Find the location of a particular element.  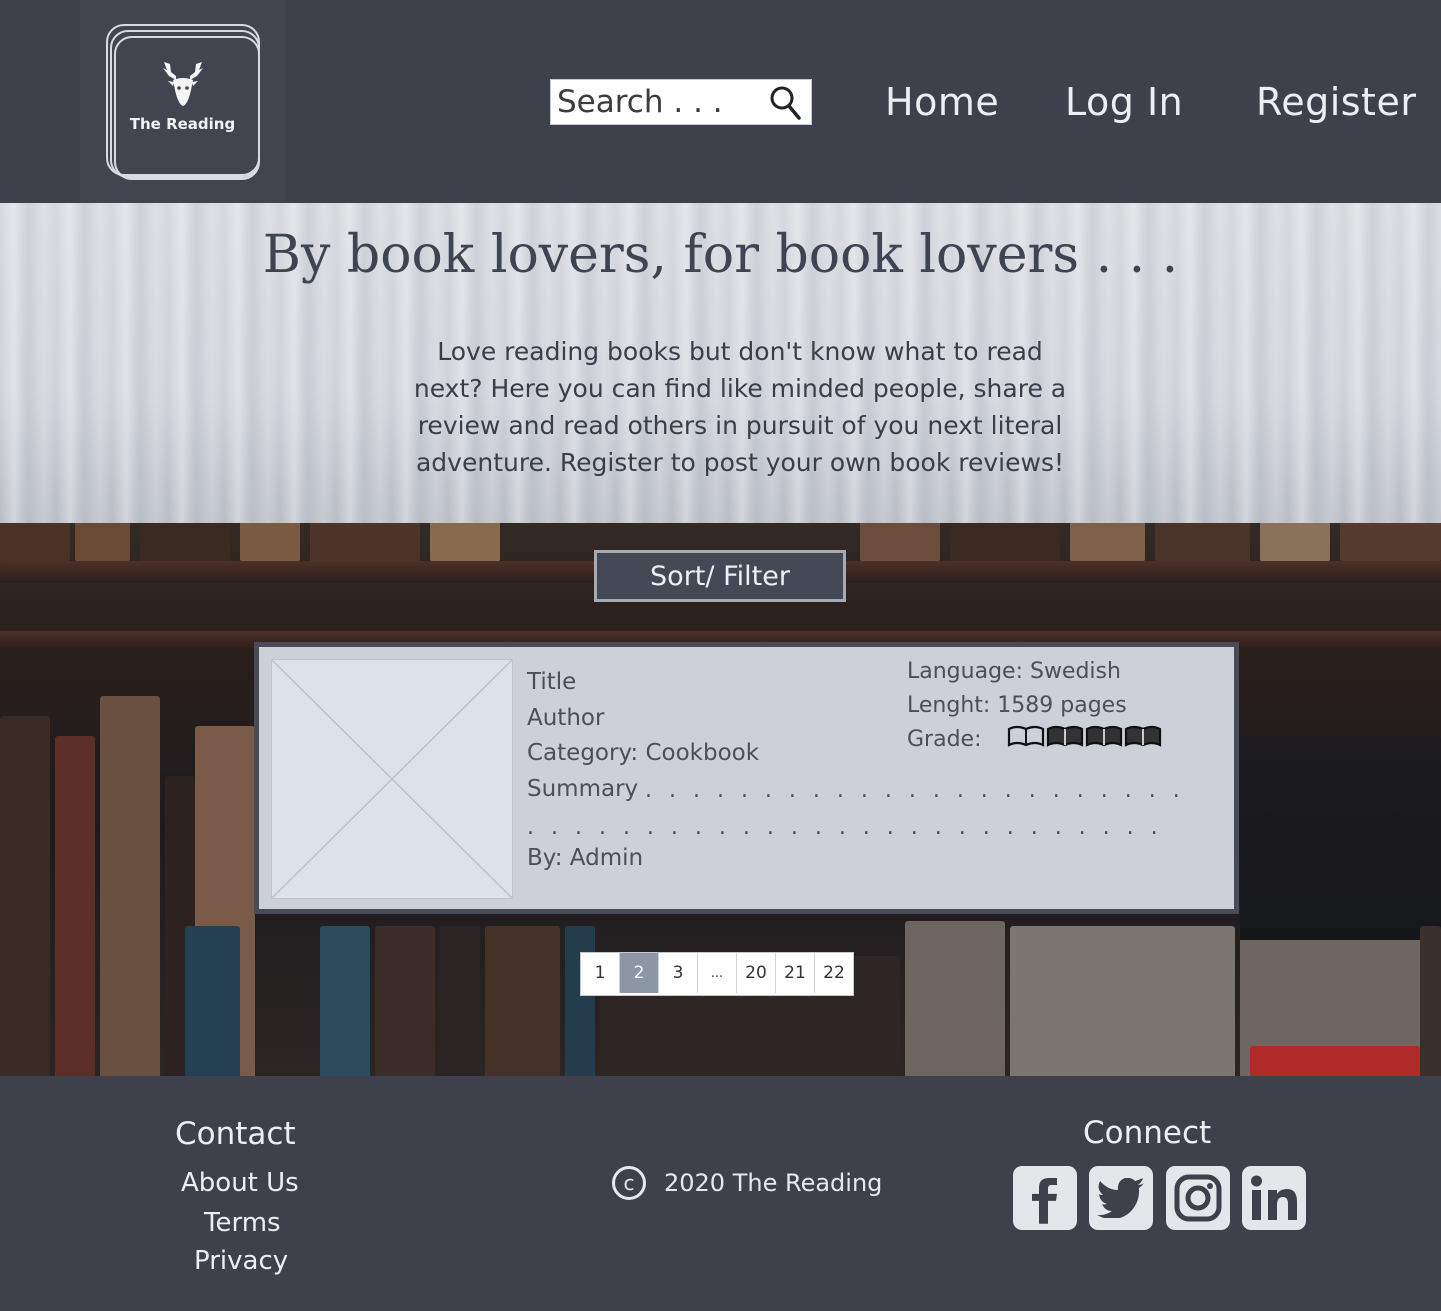

page-button-22: 22 is located at coordinates (834, 973).